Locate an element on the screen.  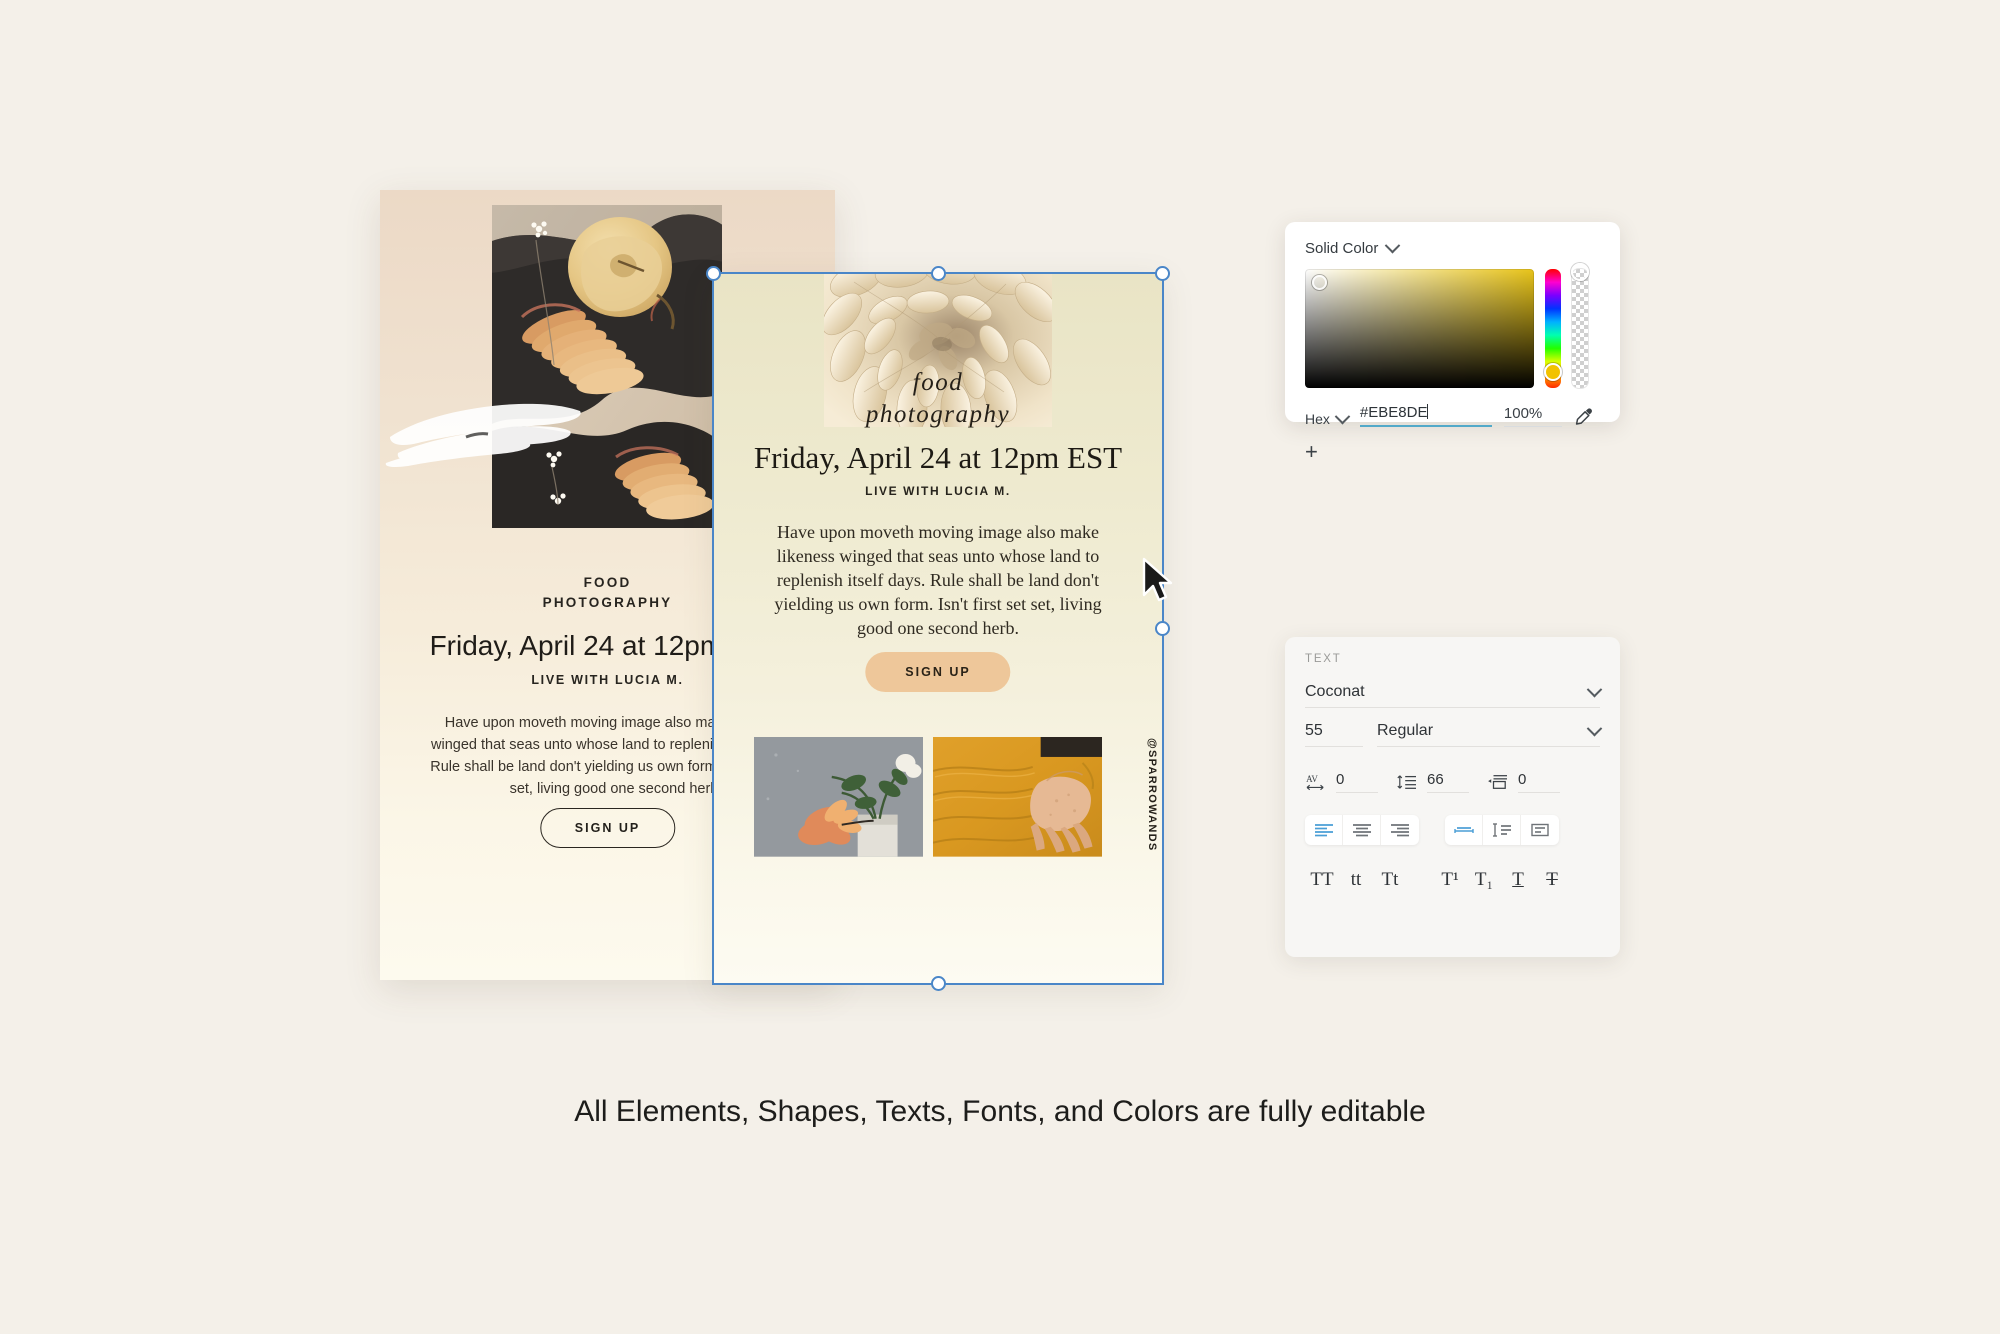
front-card-instagram-handle: @SPARROWANDS is located at coordinates (1152, 795).